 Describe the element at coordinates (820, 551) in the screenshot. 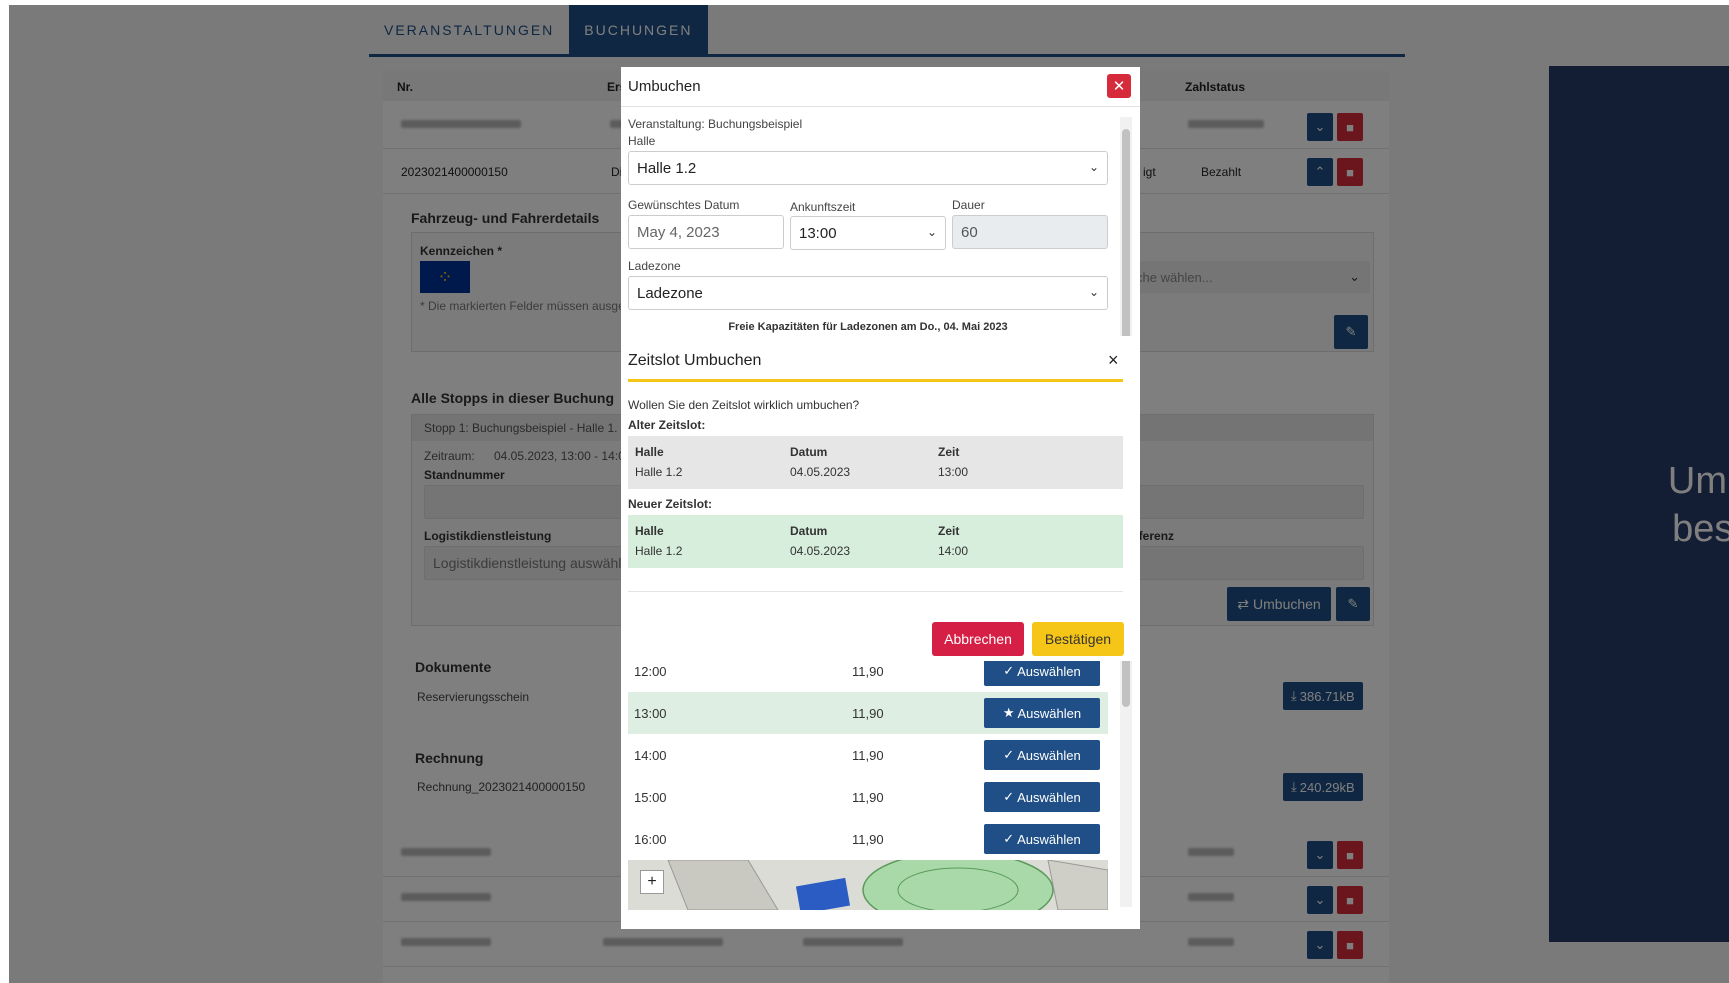

I see `new-date: 04.05.2023` at that location.